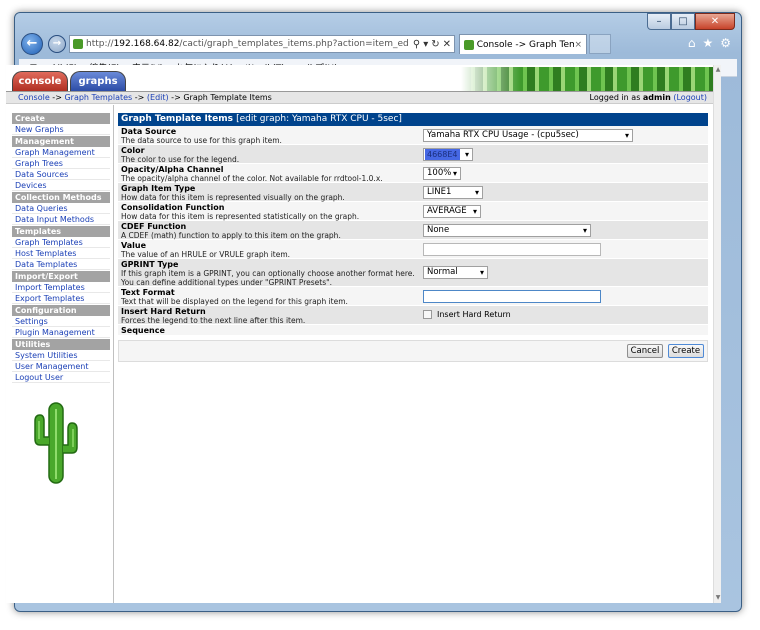 The width and height of the screenshot is (760, 630). What do you see at coordinates (61, 242) in the screenshot?
I see `sidebar-item-graph-templates: Graph Templates` at bounding box center [61, 242].